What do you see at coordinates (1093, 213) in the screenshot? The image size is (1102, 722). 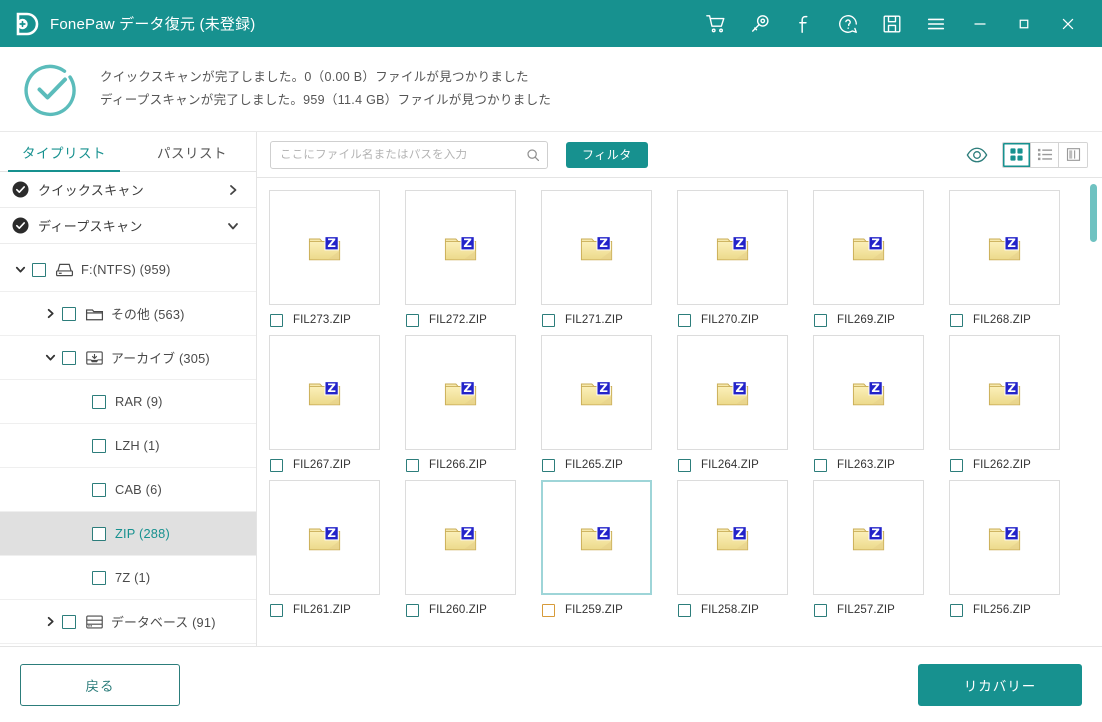 I see `scrollbar-thumb` at bounding box center [1093, 213].